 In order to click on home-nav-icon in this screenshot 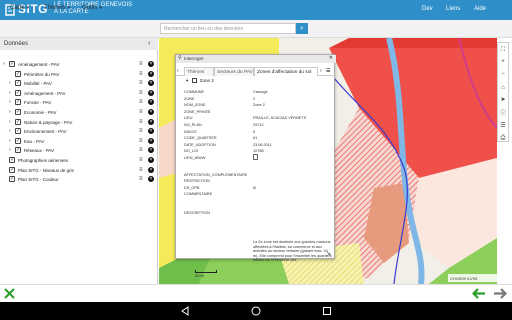, I will do `click(256, 311)`.